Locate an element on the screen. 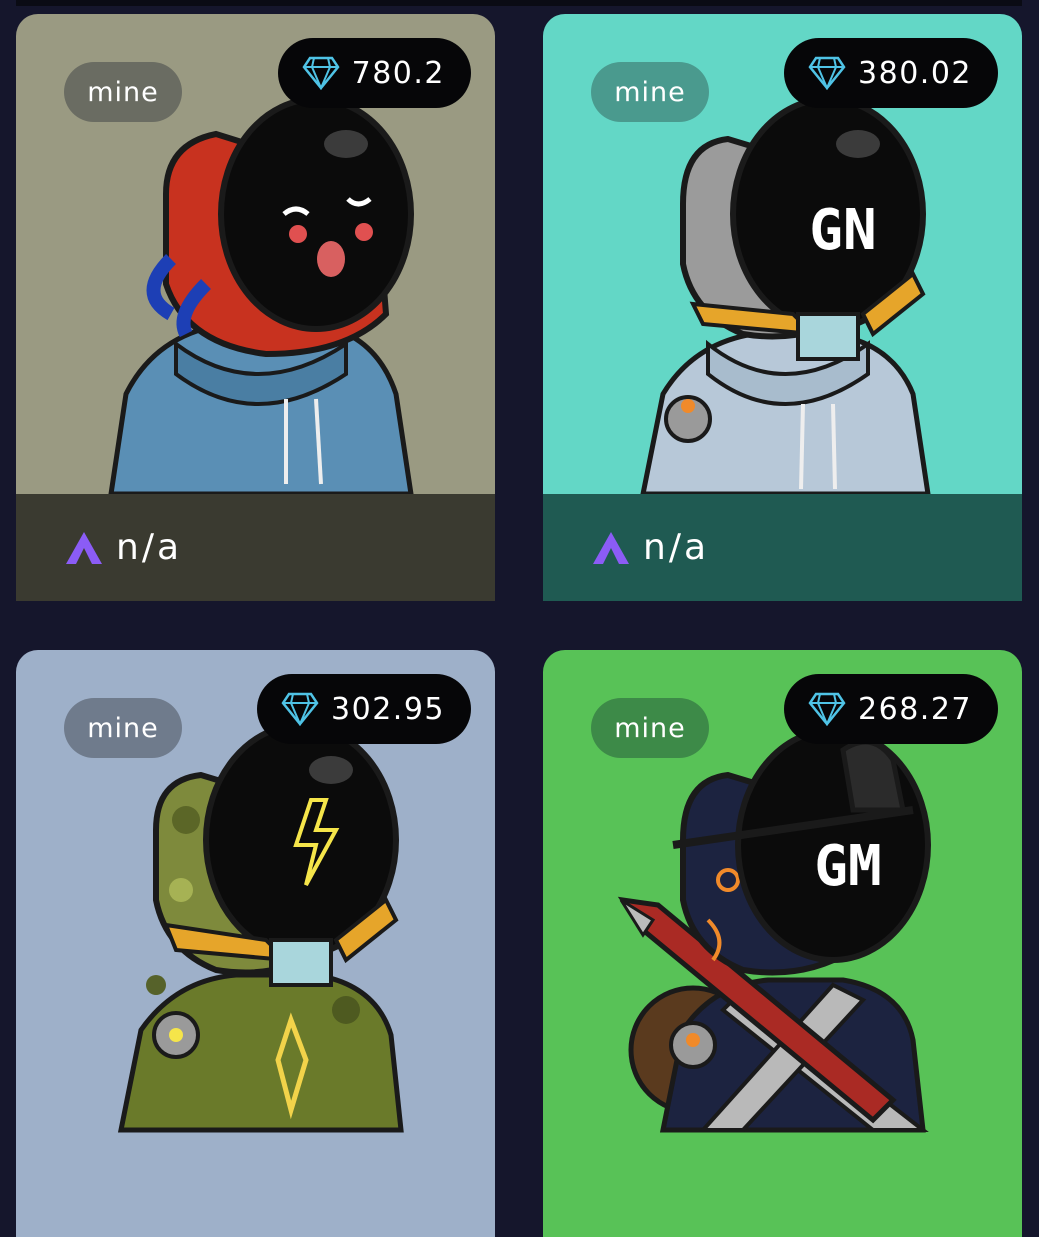  price-value: 380.02 is located at coordinates (915, 73).